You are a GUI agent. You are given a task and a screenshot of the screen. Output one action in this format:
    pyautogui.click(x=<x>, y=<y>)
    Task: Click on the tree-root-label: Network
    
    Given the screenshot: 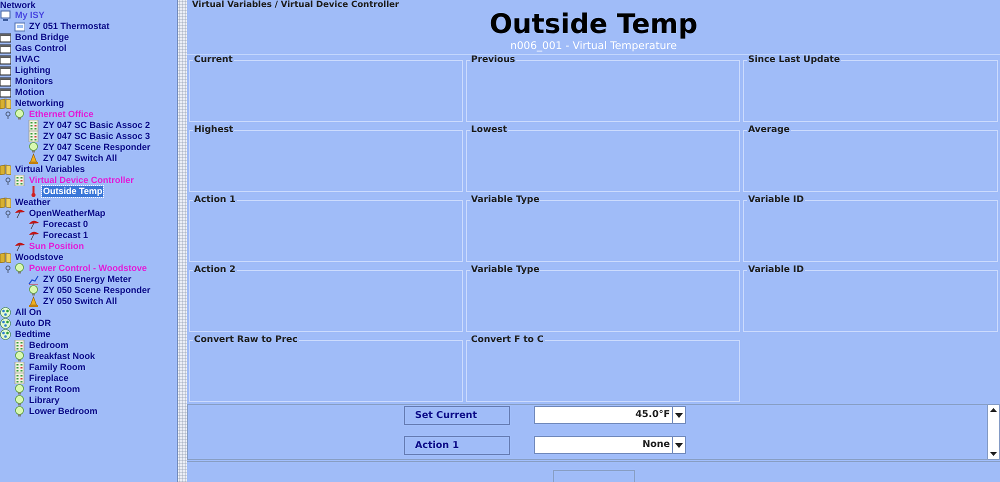 What is the action you would take?
    pyautogui.click(x=18, y=5)
    